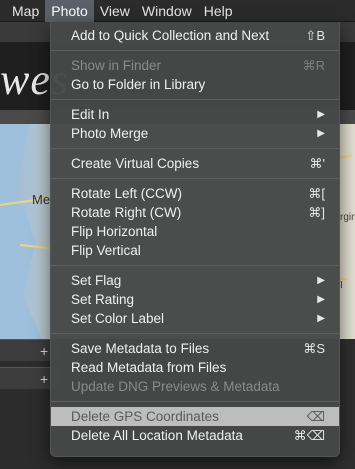  Describe the element at coordinates (41, 199) in the screenshot. I see `map-place-label: Me` at that location.